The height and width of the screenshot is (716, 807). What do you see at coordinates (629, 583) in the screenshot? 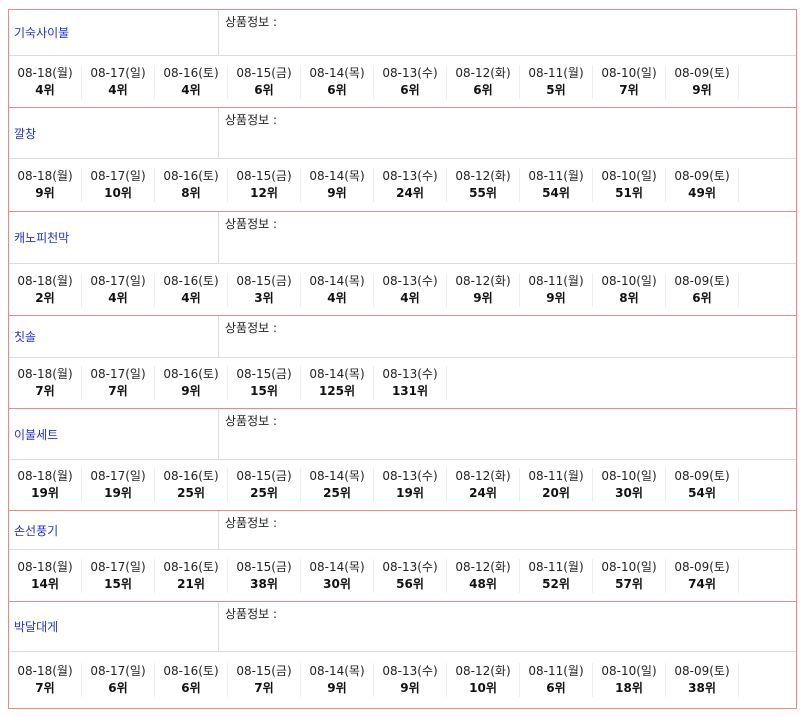
I see `rank-value: 57위` at bounding box center [629, 583].